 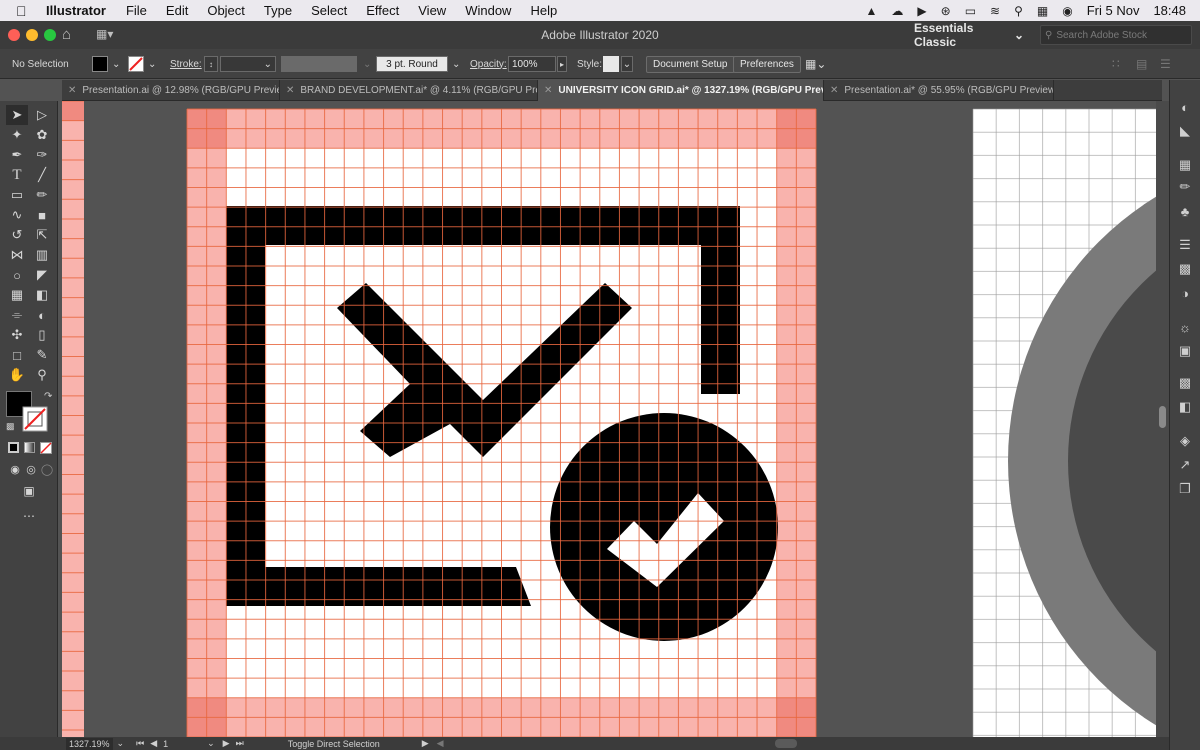 What do you see at coordinates (690, 64) in the screenshot?
I see `document-setup-button: Document Setup` at bounding box center [690, 64].